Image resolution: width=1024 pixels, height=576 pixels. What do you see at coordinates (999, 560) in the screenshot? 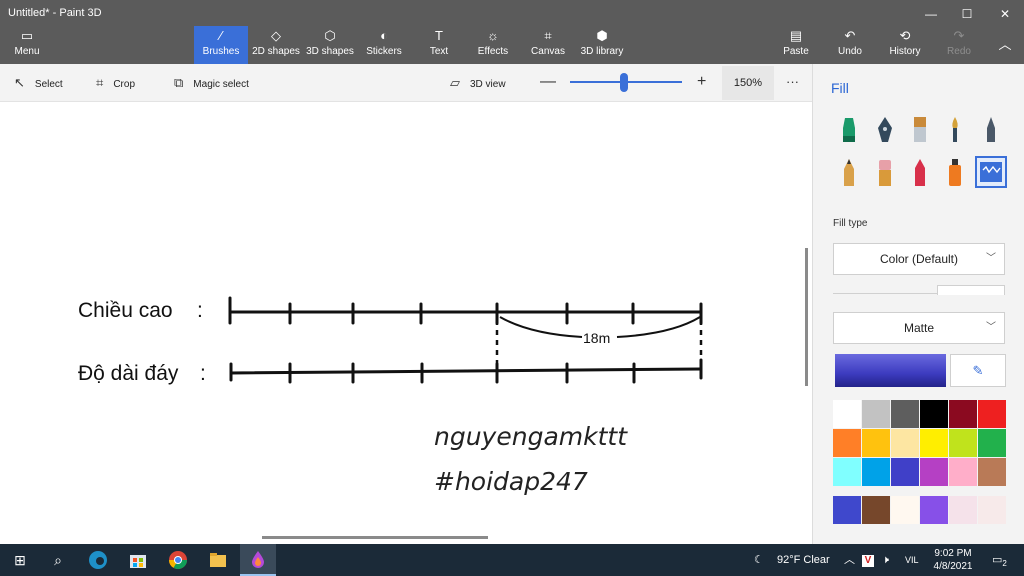
I see `notification-center-icon: ▭2` at bounding box center [999, 560].